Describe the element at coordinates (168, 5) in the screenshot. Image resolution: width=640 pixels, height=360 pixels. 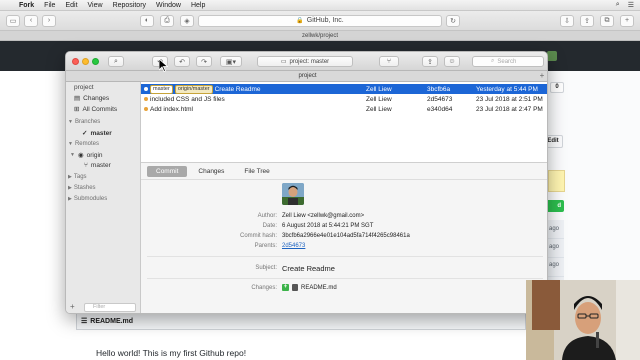
I see `menu-window: Window` at that location.